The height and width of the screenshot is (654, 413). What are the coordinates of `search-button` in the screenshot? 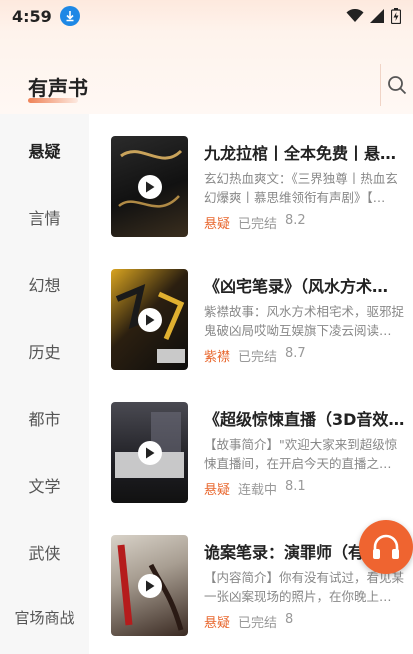 It's located at (396, 85).